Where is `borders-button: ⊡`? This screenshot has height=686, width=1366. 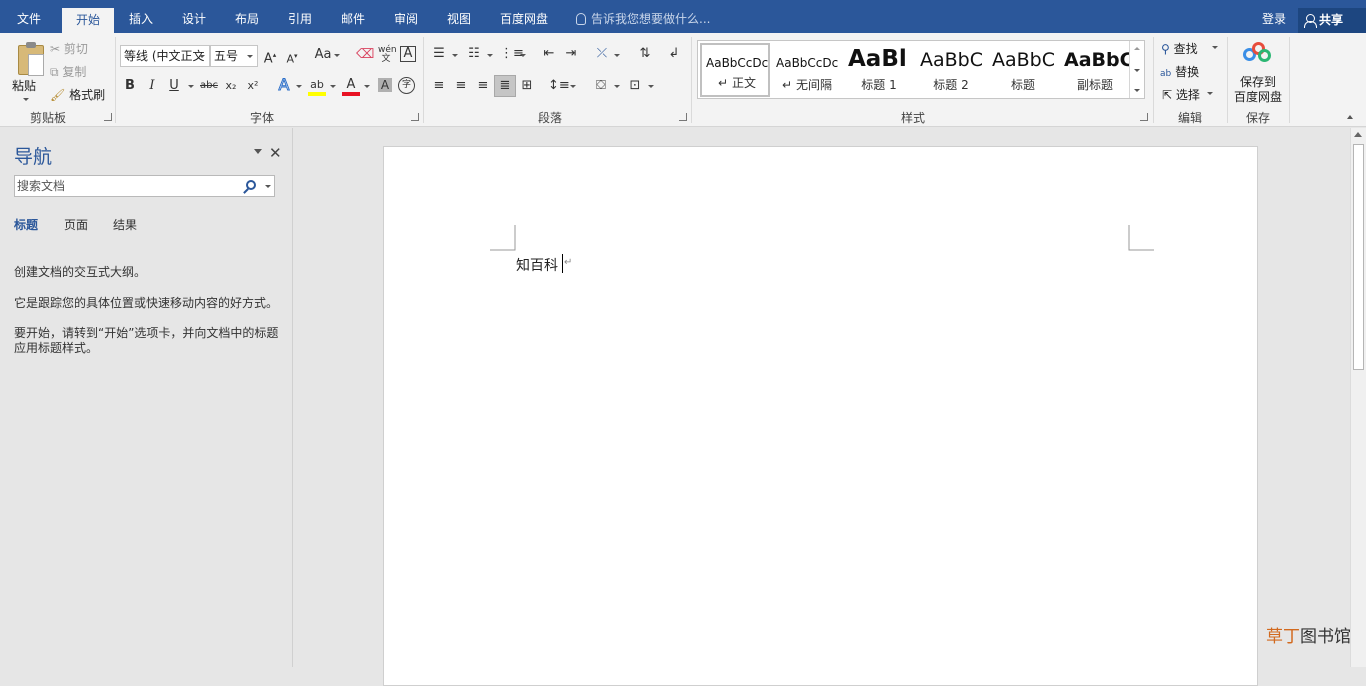 borders-button: ⊡ is located at coordinates (635, 86).